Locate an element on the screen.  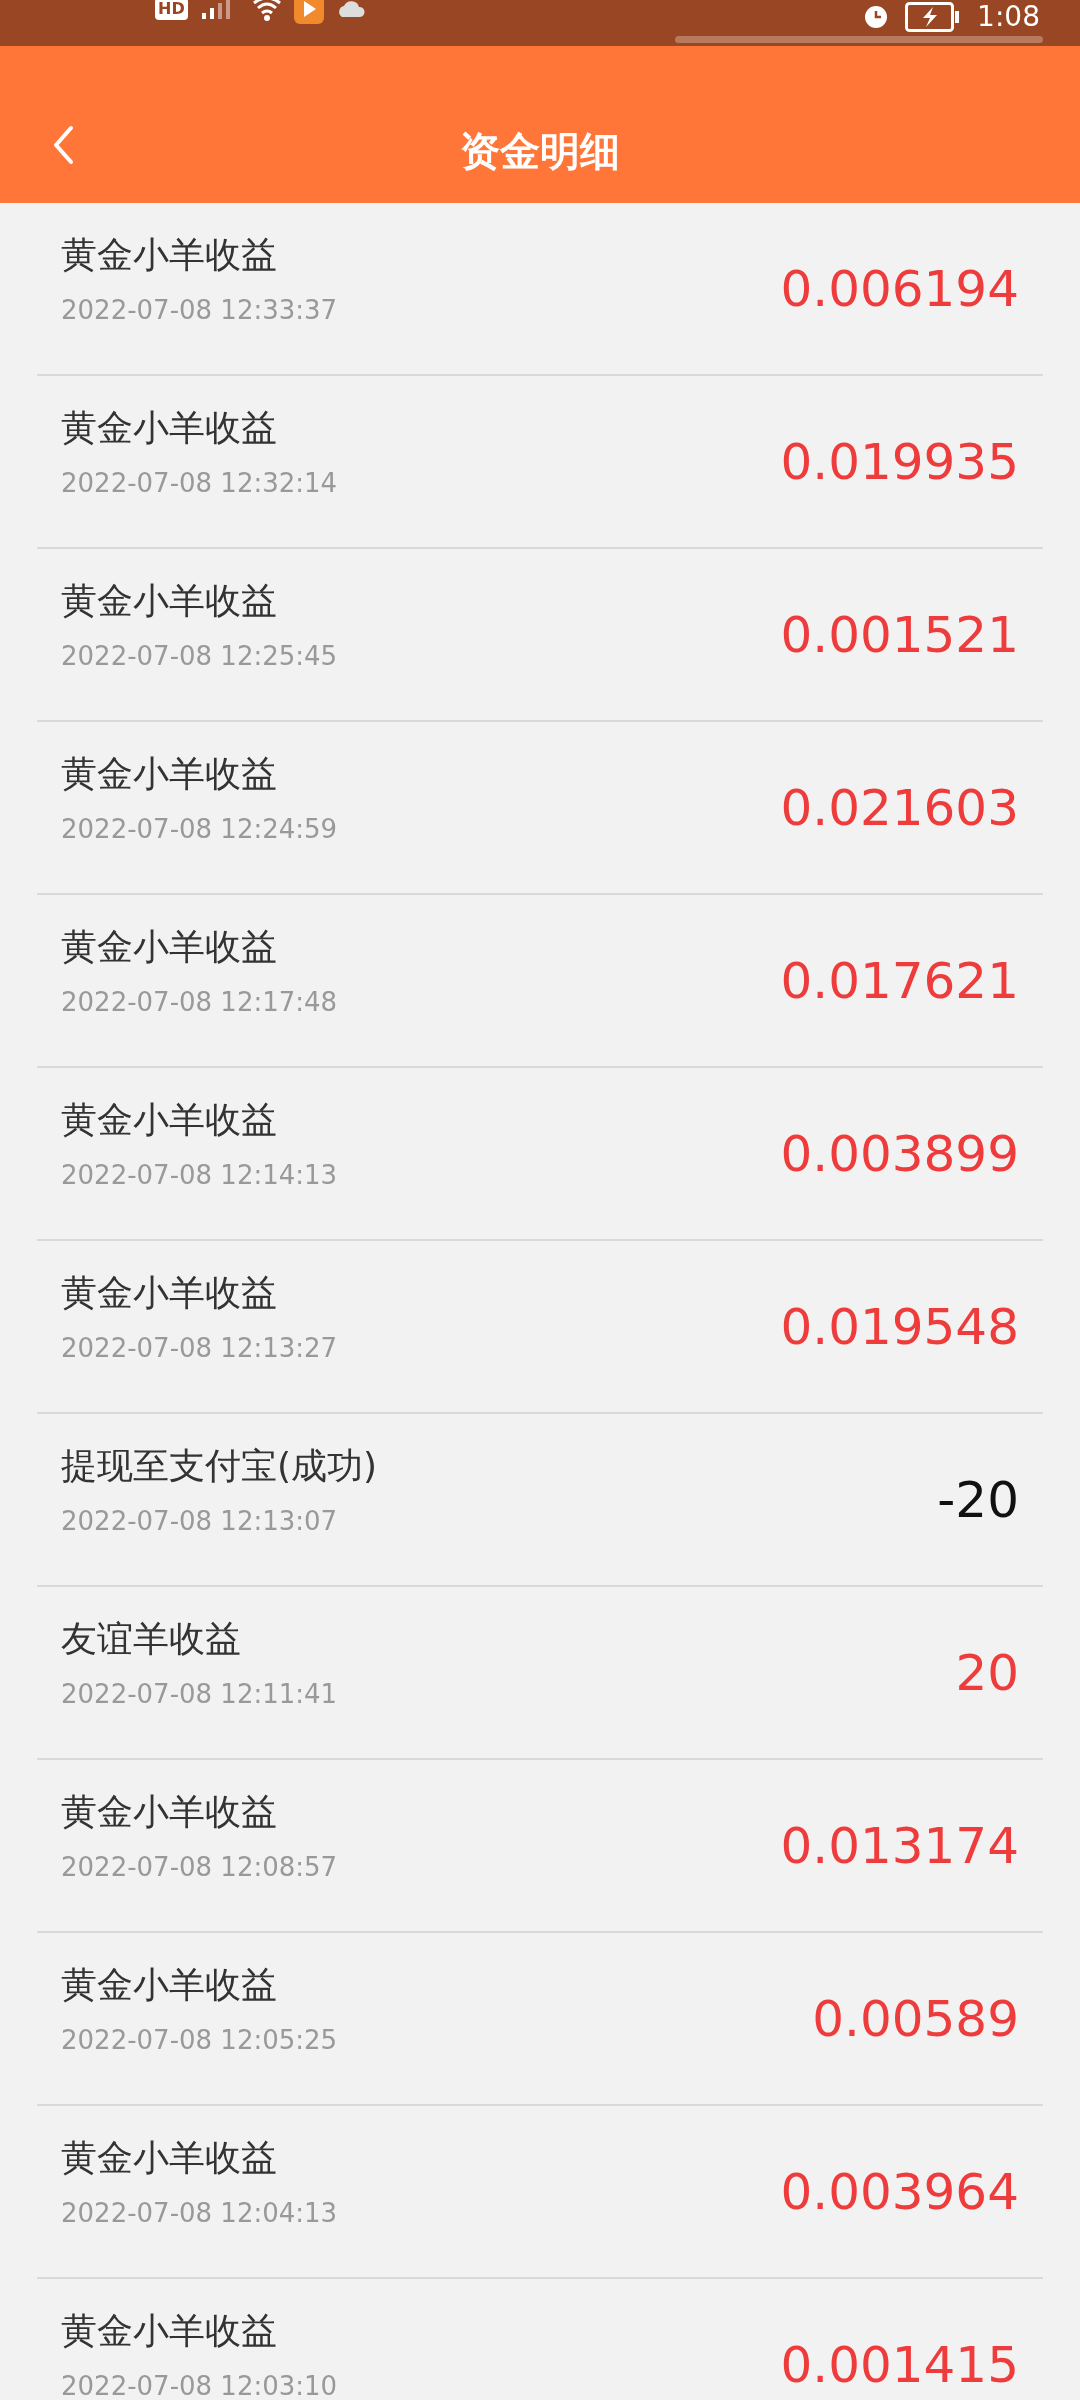
record-amount: 0.021603 is located at coordinates (899, 807).